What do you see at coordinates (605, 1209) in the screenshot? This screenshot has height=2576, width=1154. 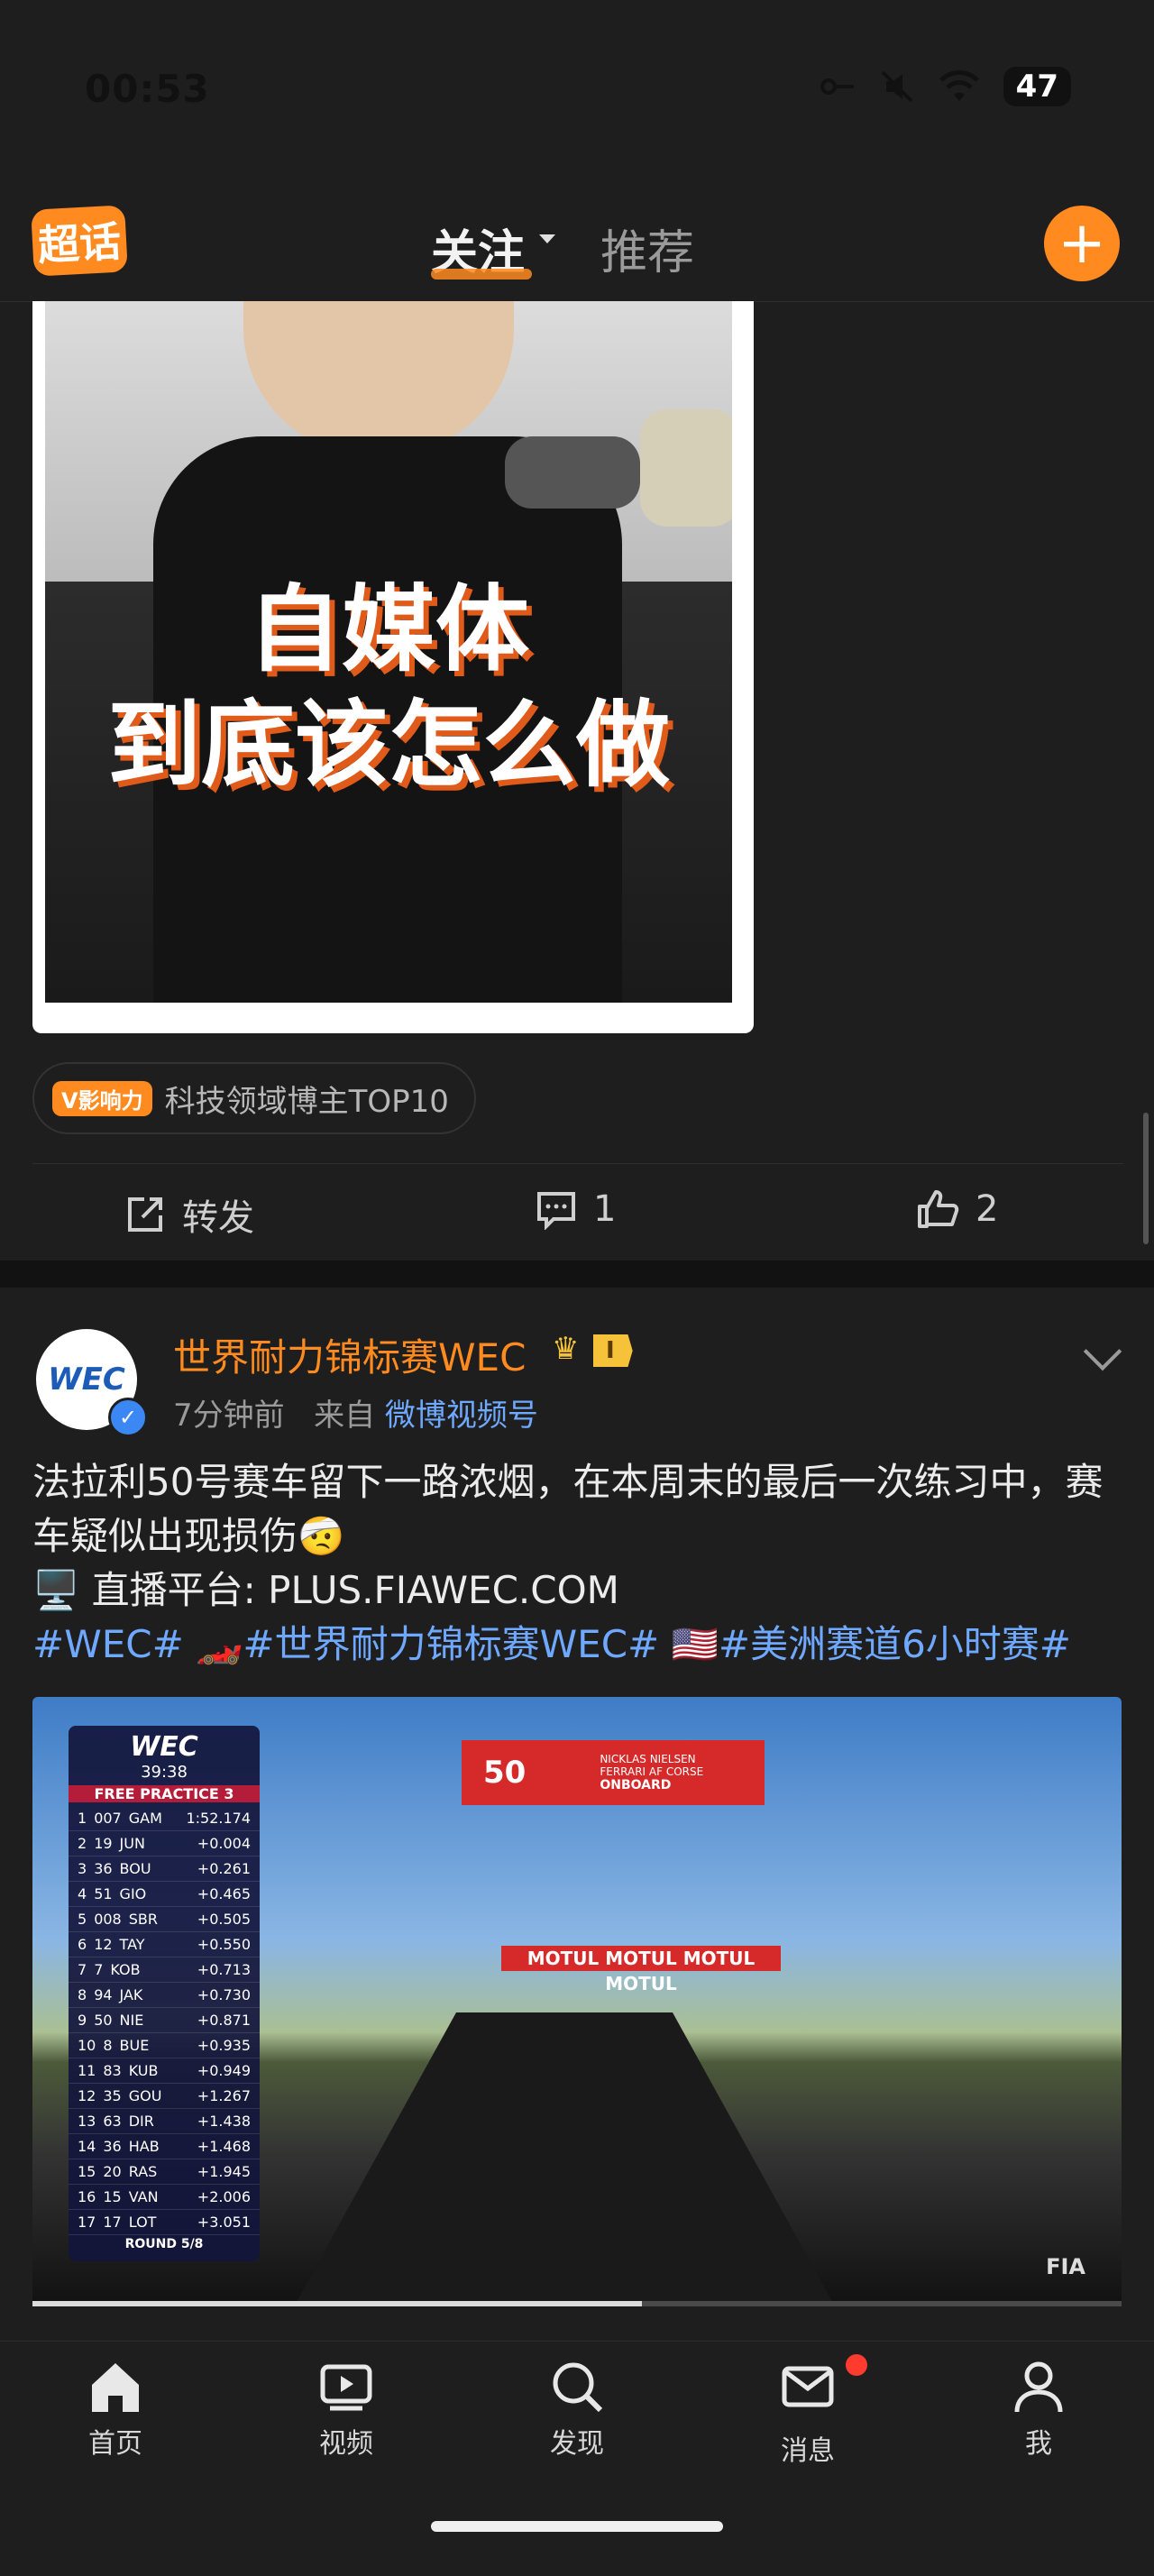 I see `comment-count: 1` at bounding box center [605, 1209].